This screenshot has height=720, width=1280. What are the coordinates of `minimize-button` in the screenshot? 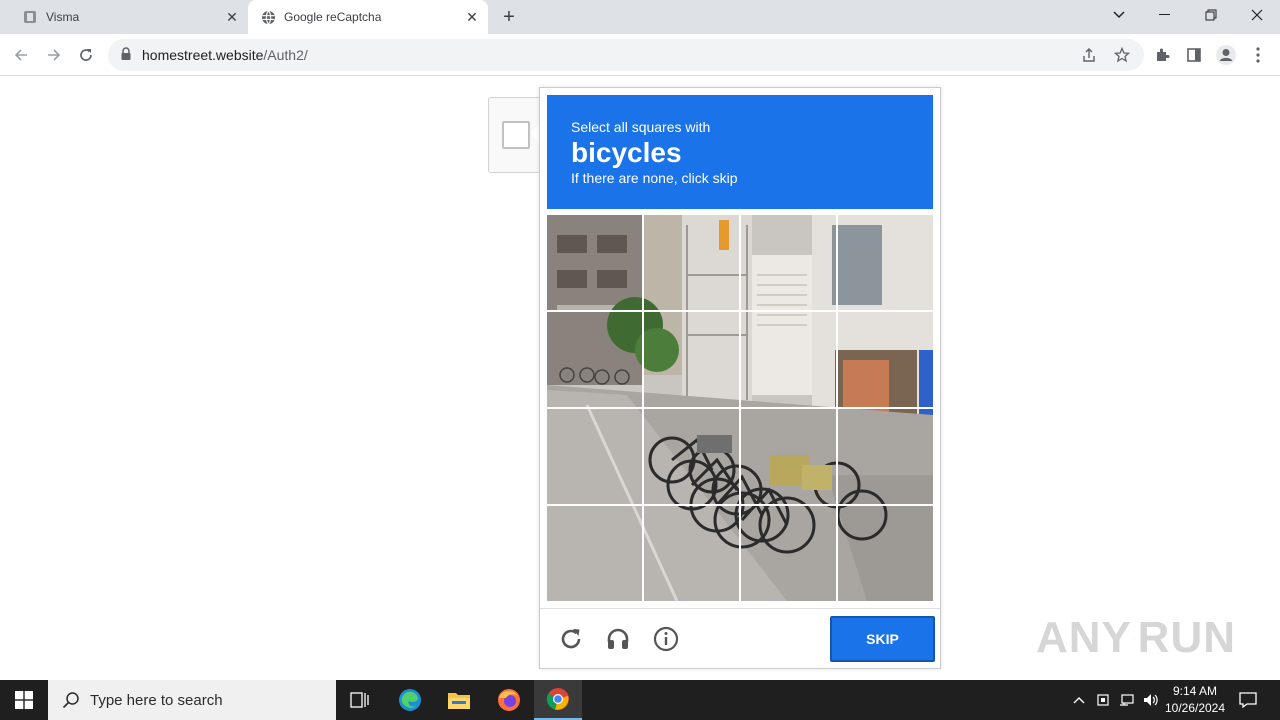 It's located at (1165, 15).